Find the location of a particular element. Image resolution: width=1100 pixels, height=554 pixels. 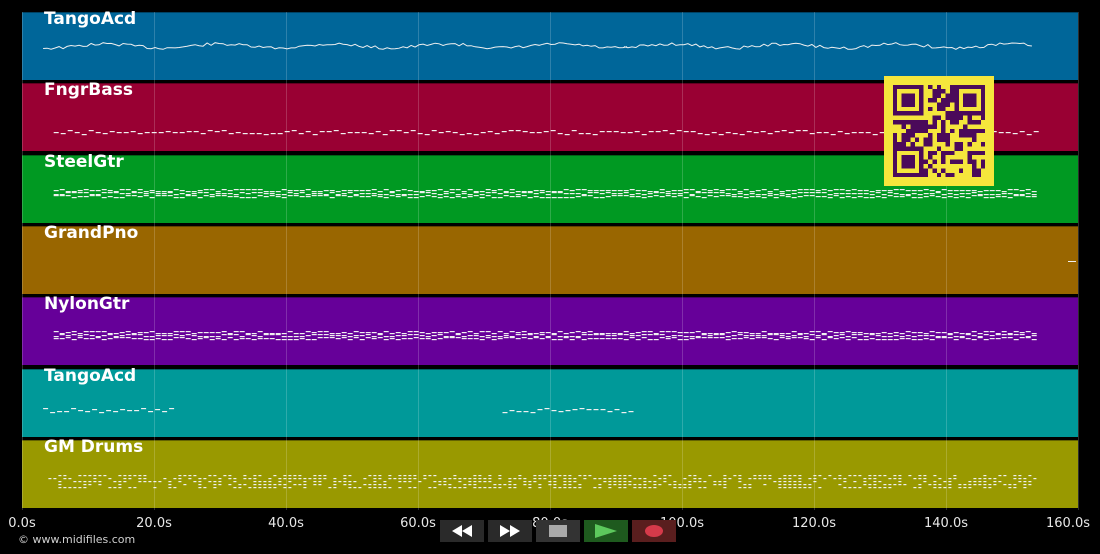

fast-forward-button is located at coordinates (510, 531).